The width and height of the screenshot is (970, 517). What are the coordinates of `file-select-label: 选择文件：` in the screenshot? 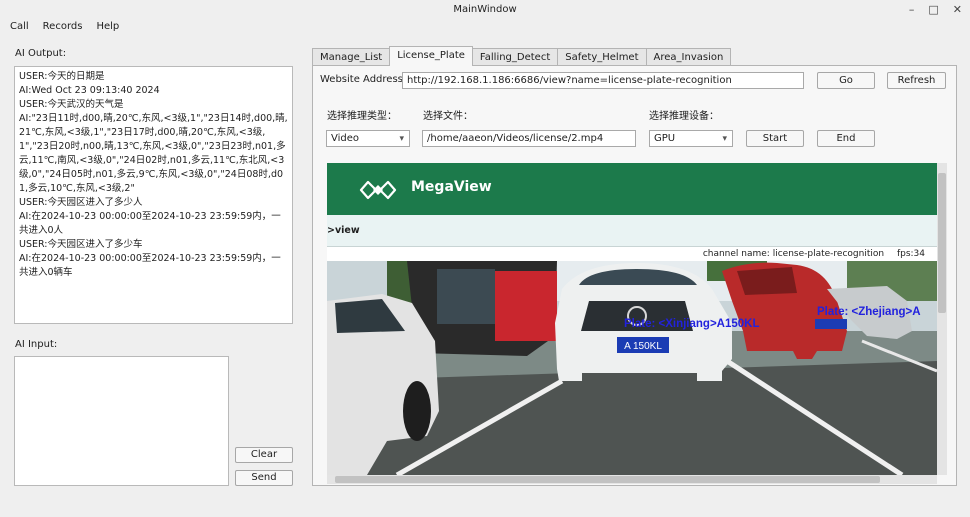 It's located at (448, 116).